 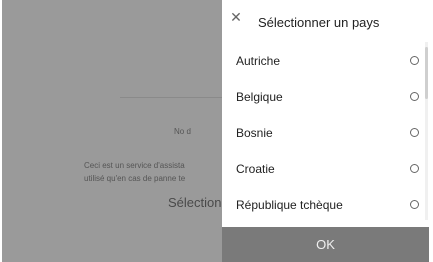 I want to click on country-item-belgique: Belgique, so click(x=325, y=96).